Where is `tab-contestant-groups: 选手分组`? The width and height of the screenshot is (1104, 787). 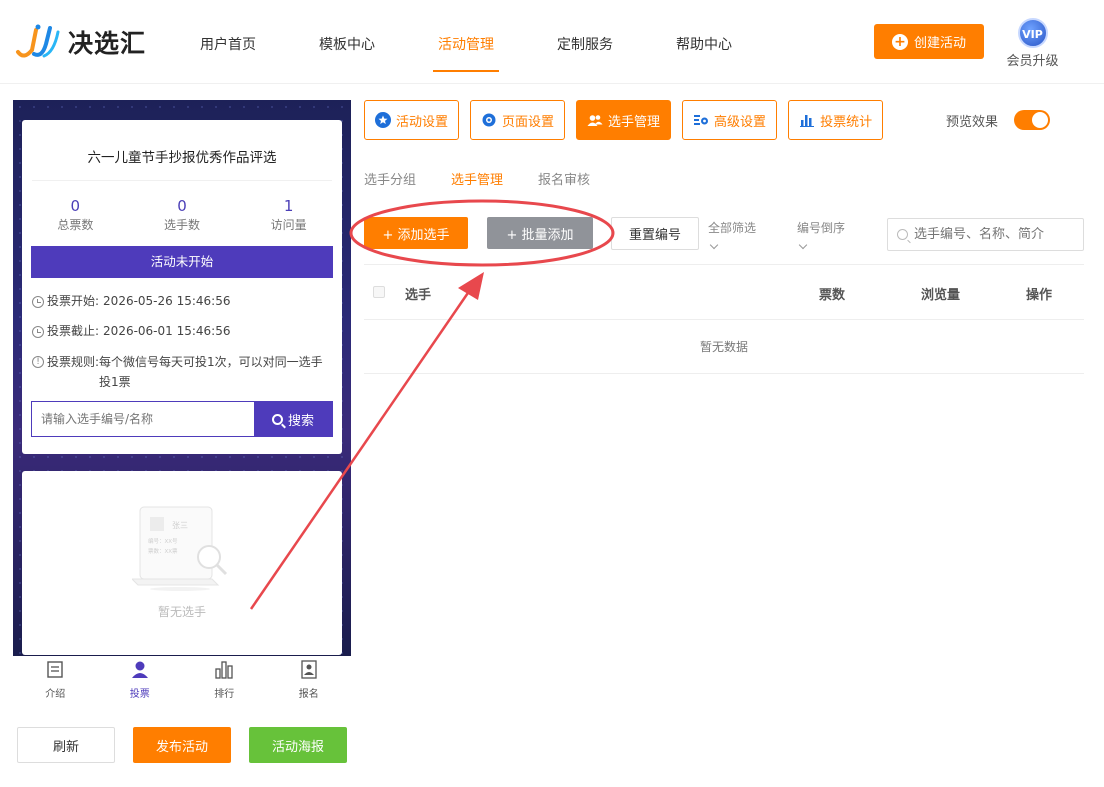
tab-contestant-groups: 选手分组 is located at coordinates (390, 178).